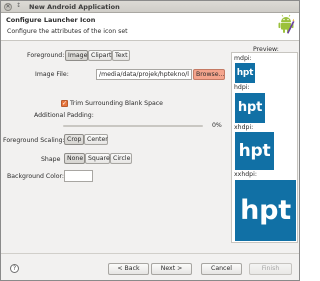 The image size is (320, 281). Describe the element at coordinates (250, 108) in the screenshot. I see `hdpi-icon-preview: hpt` at that location.